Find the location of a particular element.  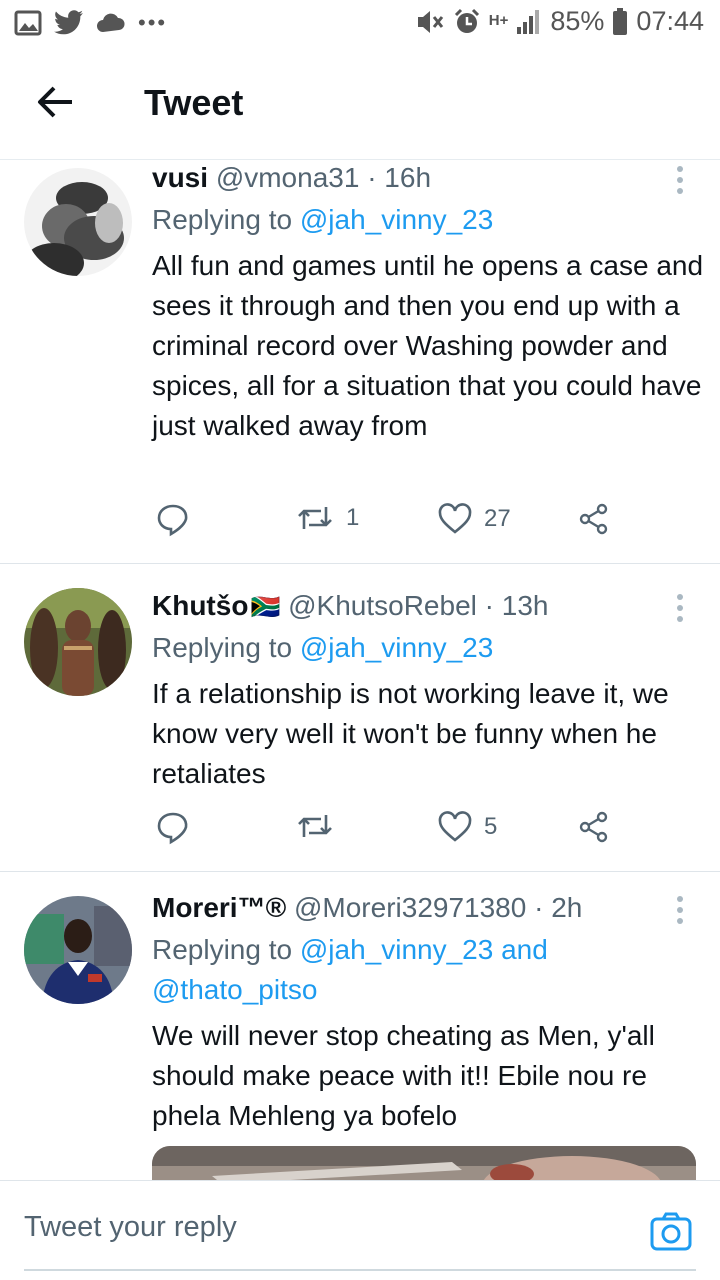

user-handle: @Moreri32971380 is located at coordinates (410, 907).